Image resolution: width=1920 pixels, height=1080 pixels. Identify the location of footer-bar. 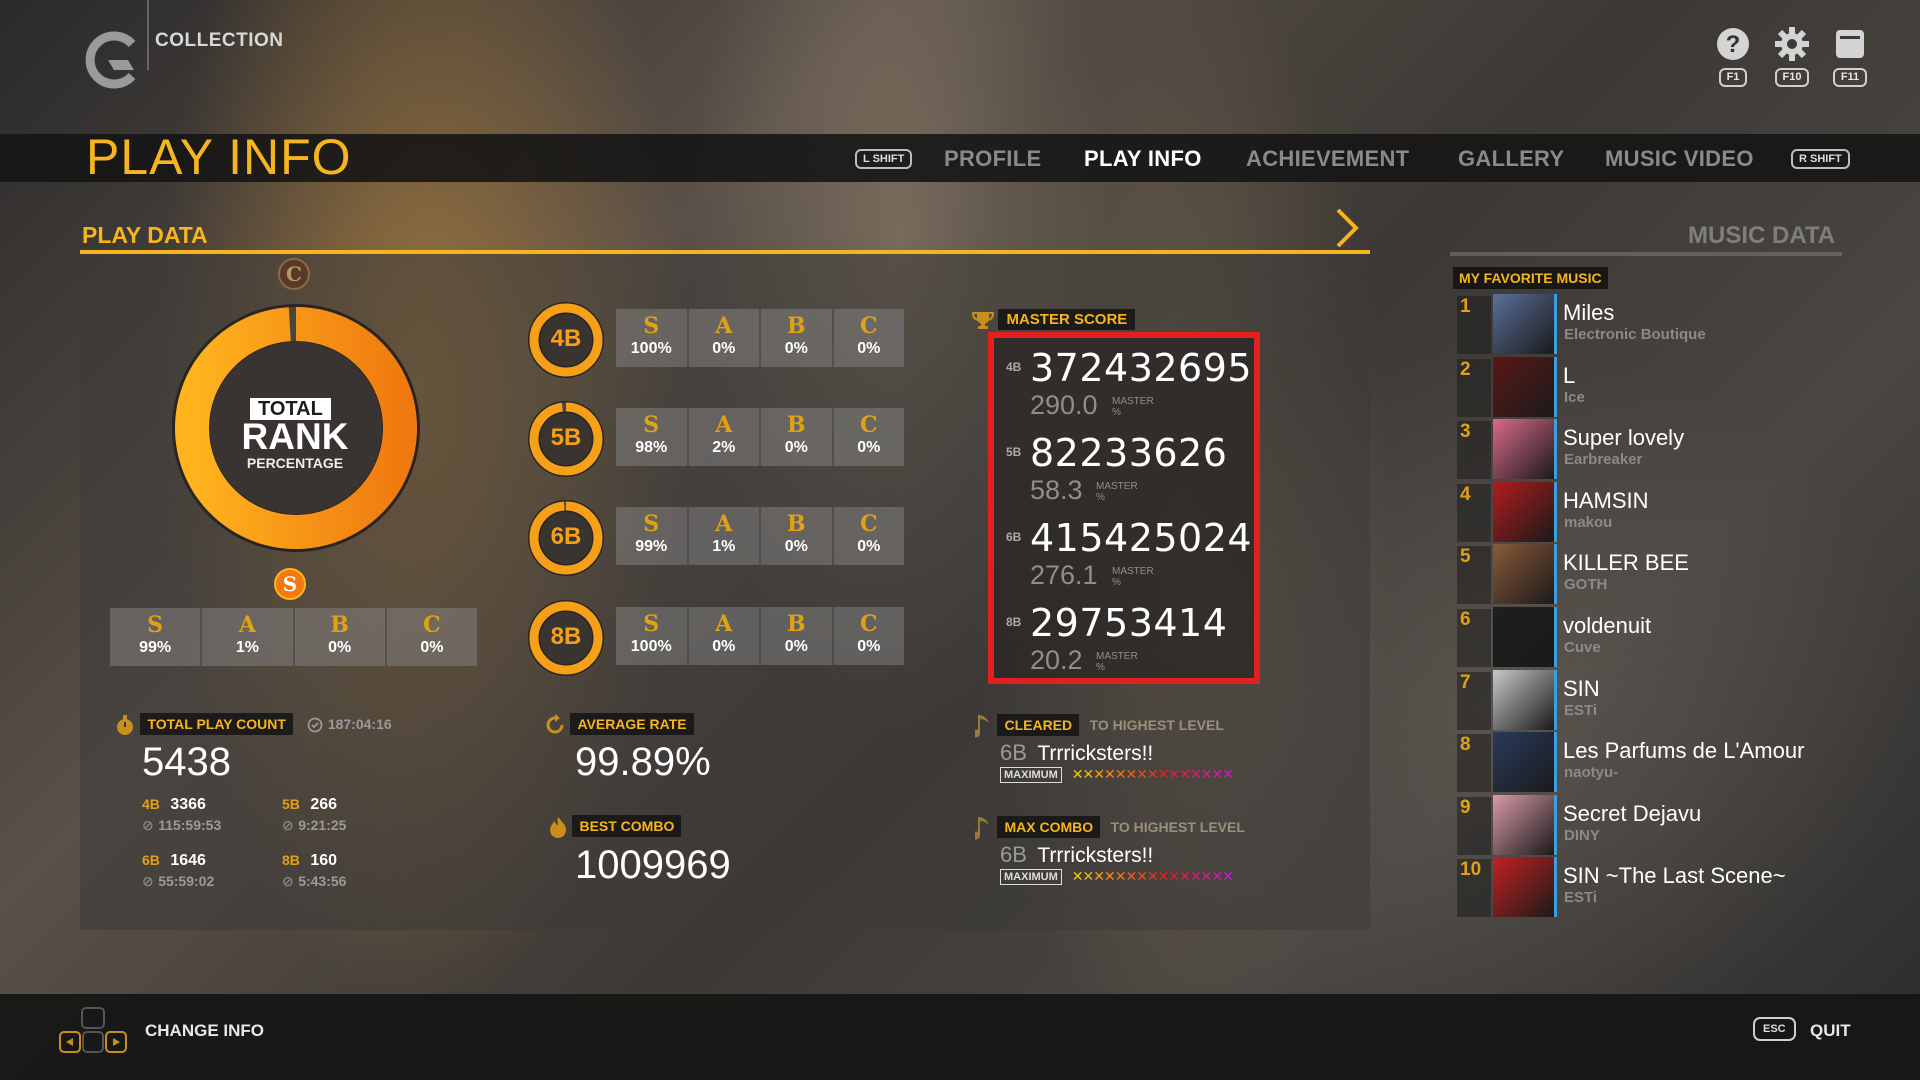
(960, 1037).